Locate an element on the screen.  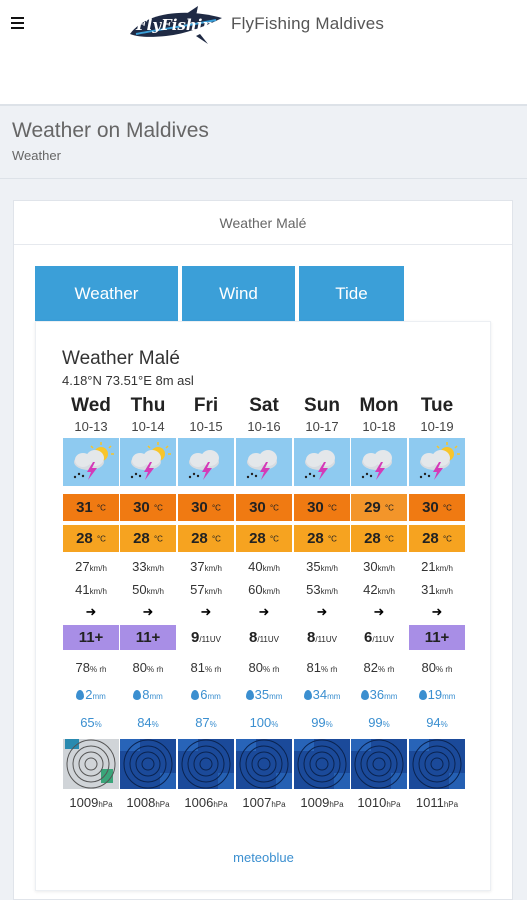
tab-wind: Wind is located at coordinates (238, 293).